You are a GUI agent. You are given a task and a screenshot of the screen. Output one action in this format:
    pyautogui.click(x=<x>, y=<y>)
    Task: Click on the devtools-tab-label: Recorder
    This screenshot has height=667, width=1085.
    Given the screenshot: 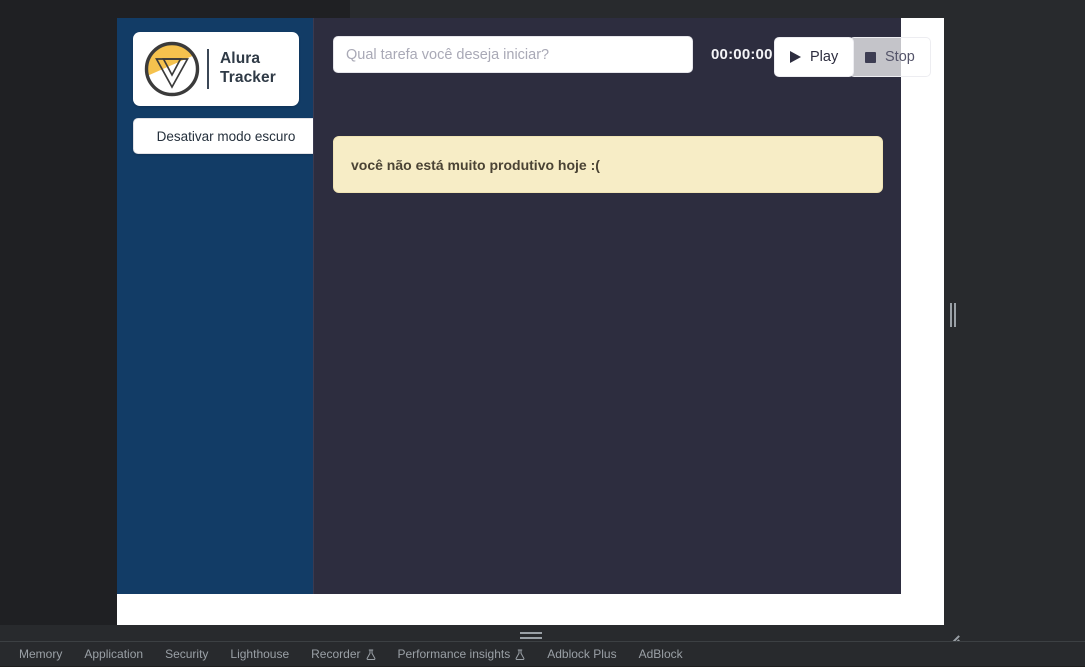 What is the action you would take?
    pyautogui.click(x=336, y=653)
    